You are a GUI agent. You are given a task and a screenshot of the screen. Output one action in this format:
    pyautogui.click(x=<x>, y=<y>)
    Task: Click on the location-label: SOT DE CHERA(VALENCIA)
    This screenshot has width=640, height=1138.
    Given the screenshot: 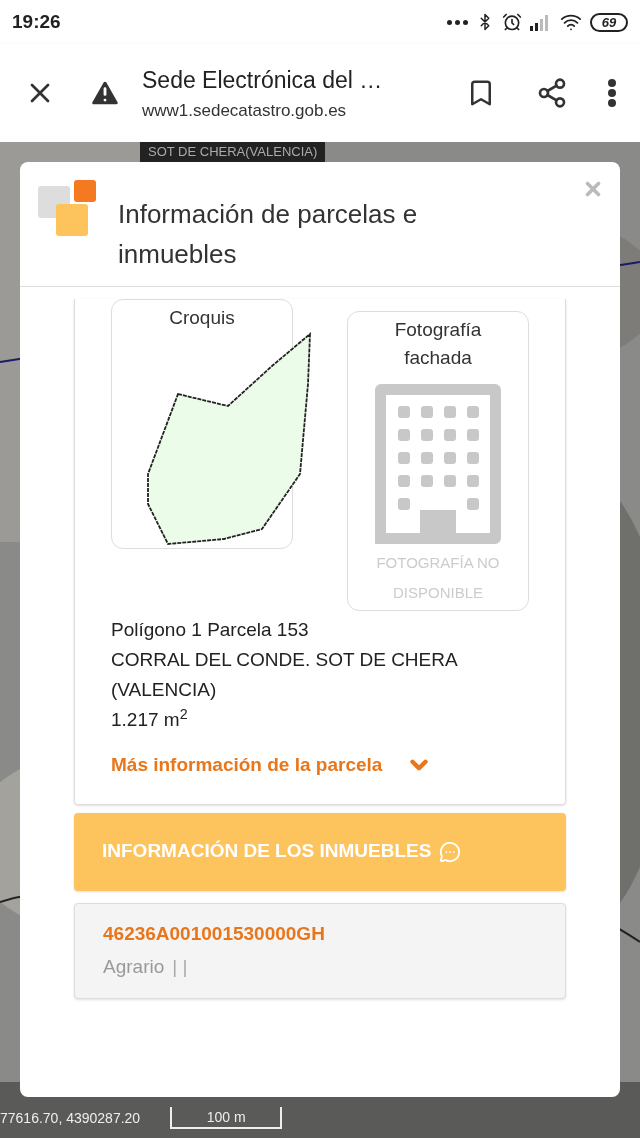 What is the action you would take?
    pyautogui.click(x=233, y=152)
    